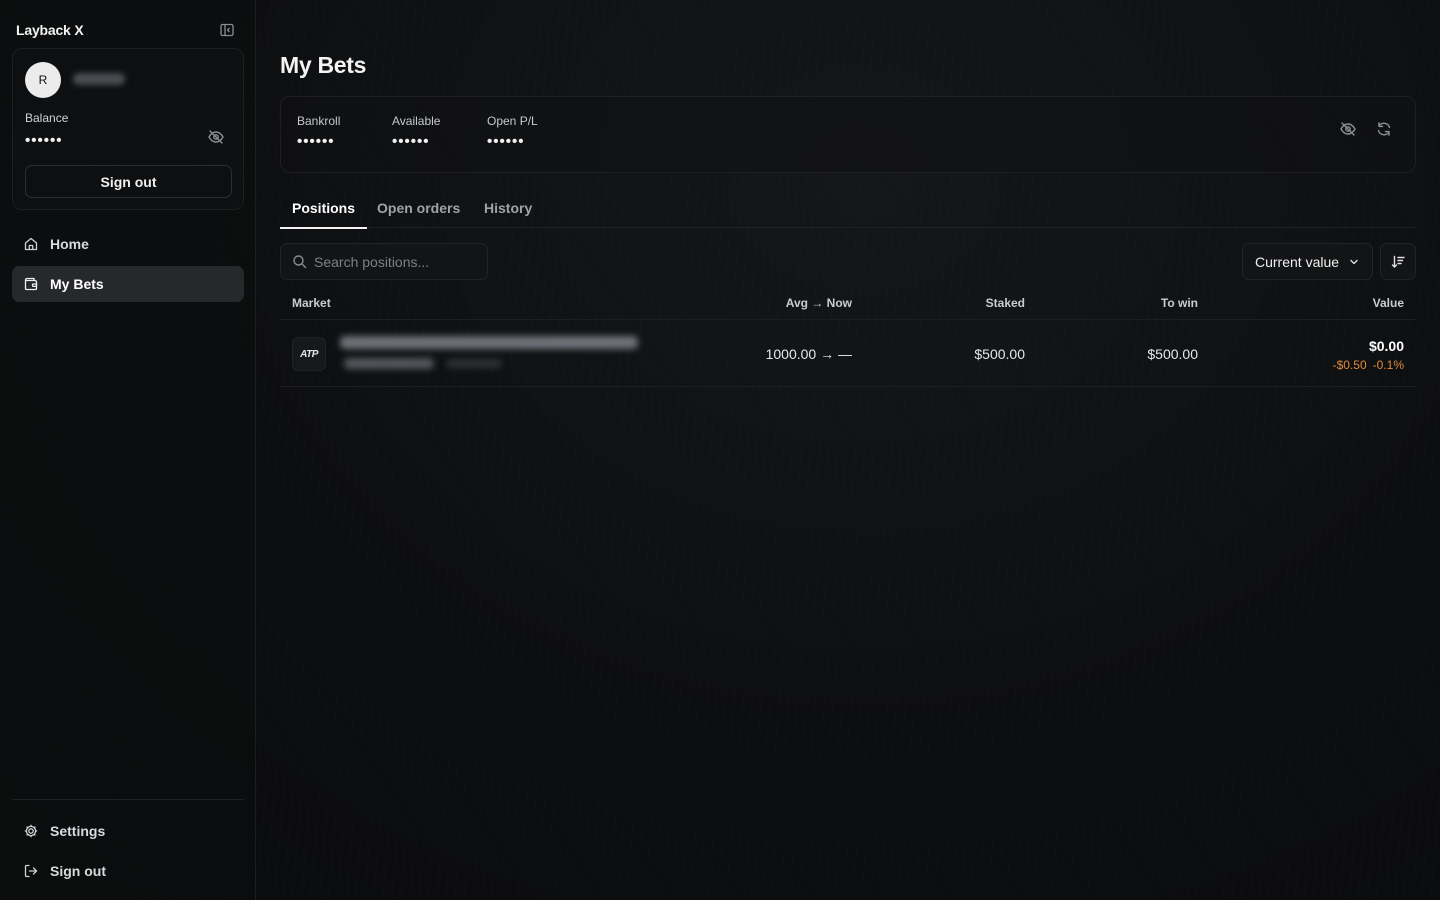 The height and width of the screenshot is (900, 1440). What do you see at coordinates (1005, 303) in the screenshot?
I see `column-staked: Staked` at bounding box center [1005, 303].